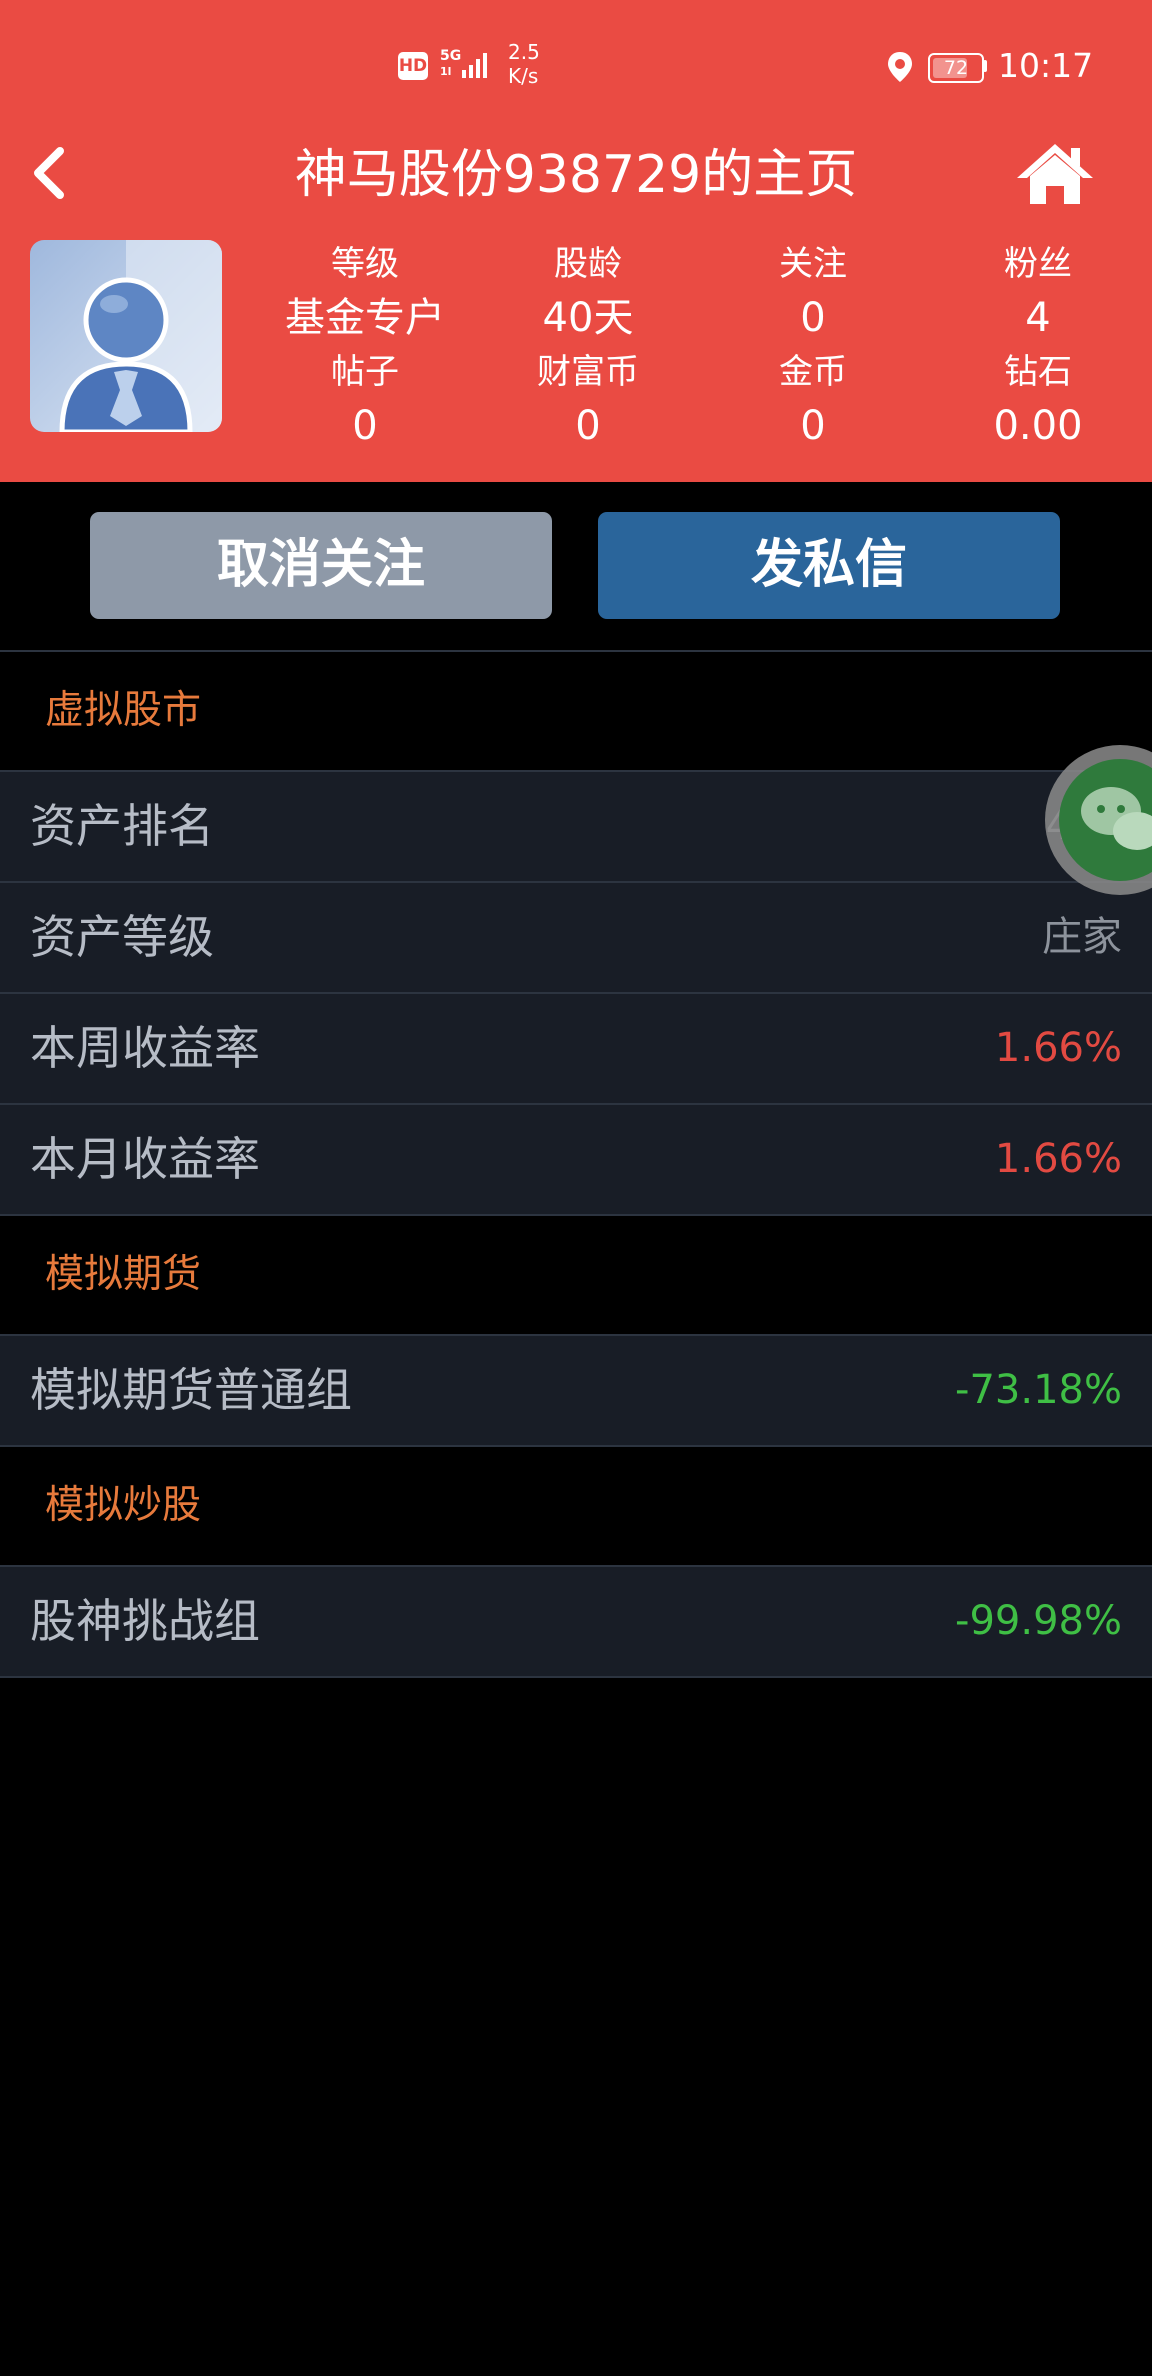 Image resolution: width=1152 pixels, height=2376 pixels. I want to click on list-item: 资产等级 庄家, so click(576, 936).